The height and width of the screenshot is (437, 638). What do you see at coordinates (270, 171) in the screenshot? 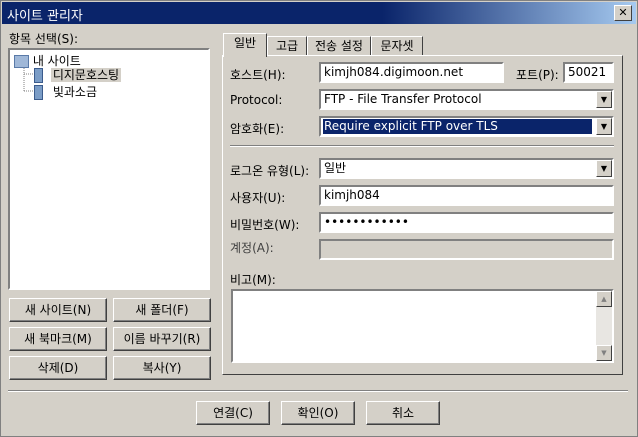
I see `logon-type-label: 로그온 유형(L):` at bounding box center [270, 171].